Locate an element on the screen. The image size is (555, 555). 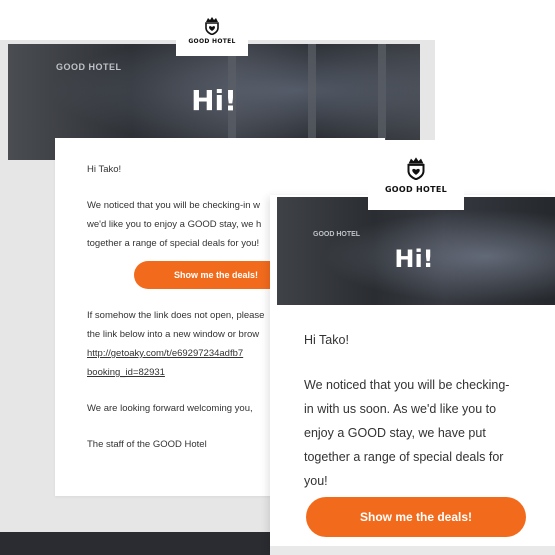
mobile-intro-line-2: in with us soon. As we'd like you to is located at coordinates (400, 409).